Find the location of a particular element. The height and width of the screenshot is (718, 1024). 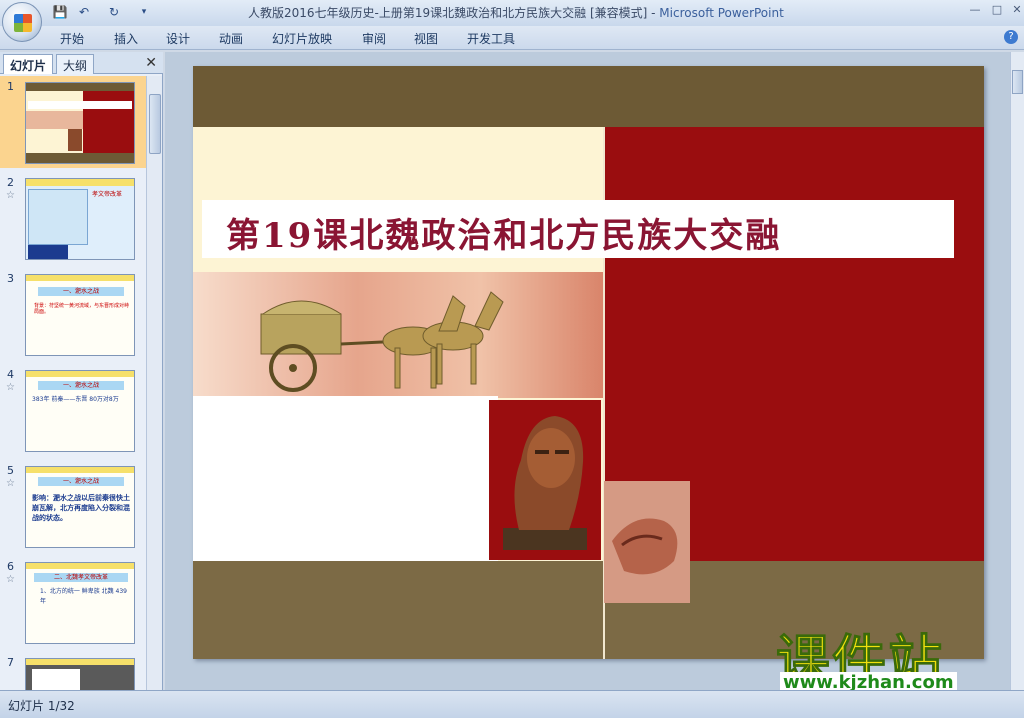

application-name: Microsoft PowerPoint is located at coordinates (721, 13).